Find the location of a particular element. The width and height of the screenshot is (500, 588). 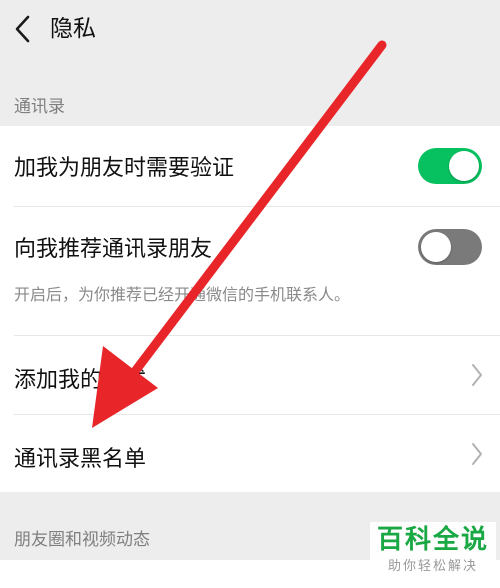

row-description-recommend: 开启后，为你推荐已经开通微信的手机联系人。 is located at coordinates (182, 294).